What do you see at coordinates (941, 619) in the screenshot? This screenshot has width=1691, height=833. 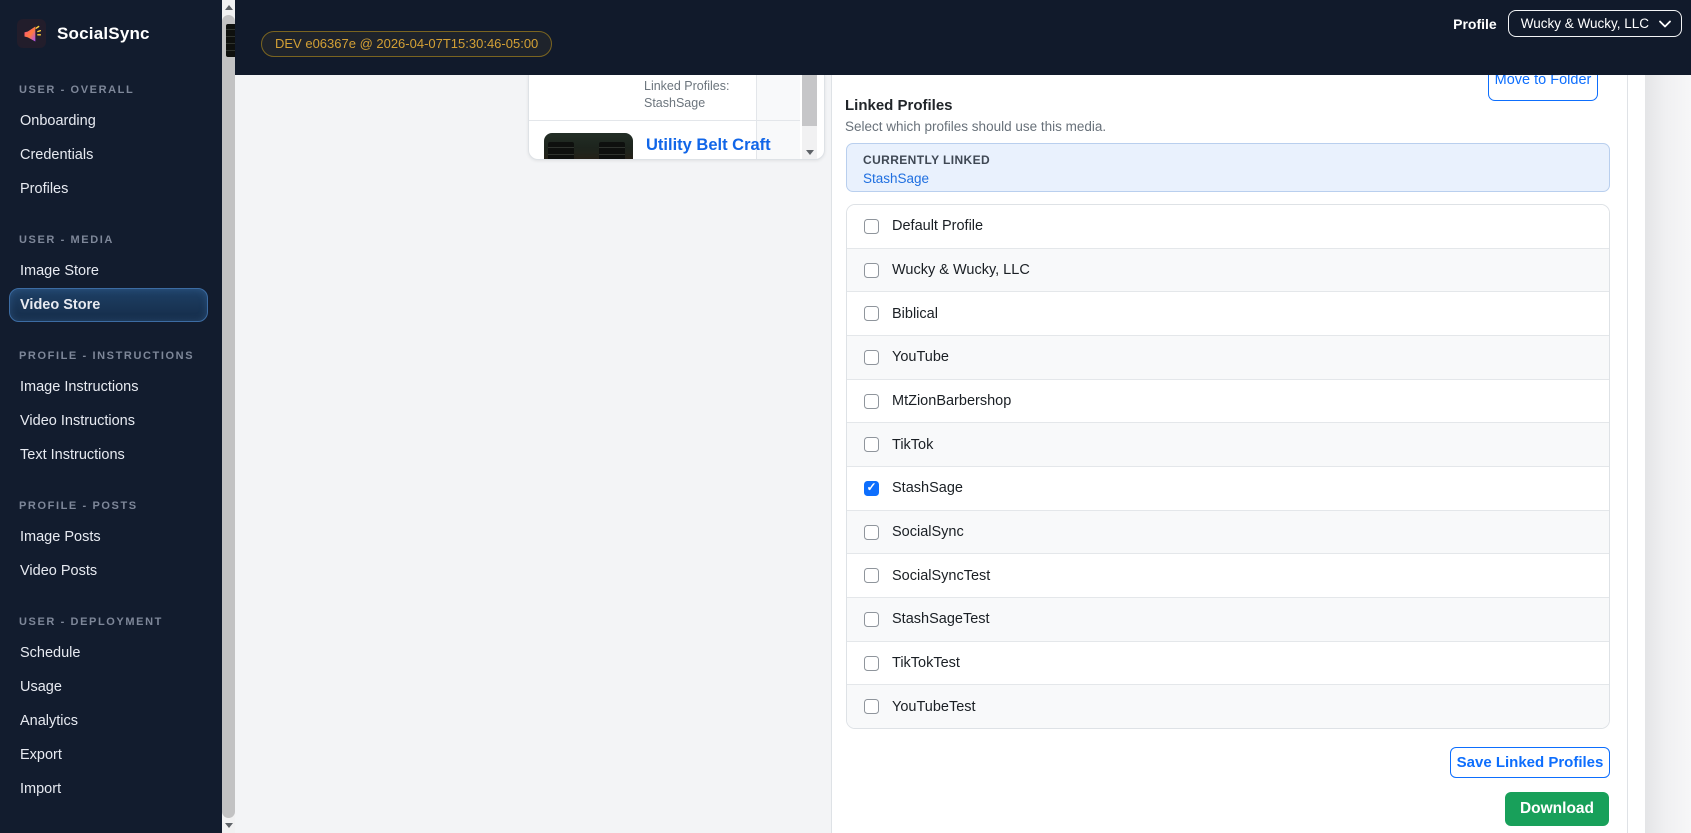 I see `profile-label: StashSageTest` at bounding box center [941, 619].